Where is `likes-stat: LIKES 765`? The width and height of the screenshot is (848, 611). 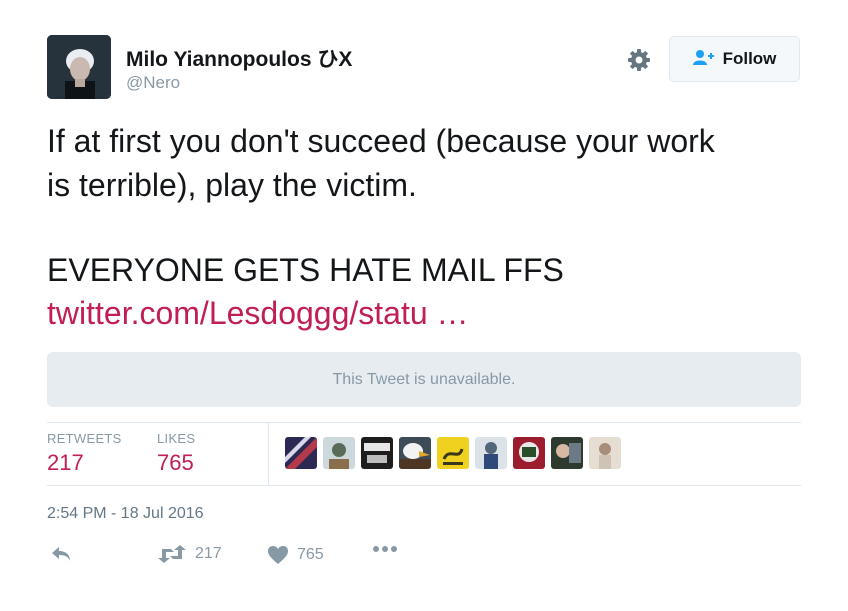 likes-stat: LIKES 765 is located at coordinates (176, 453).